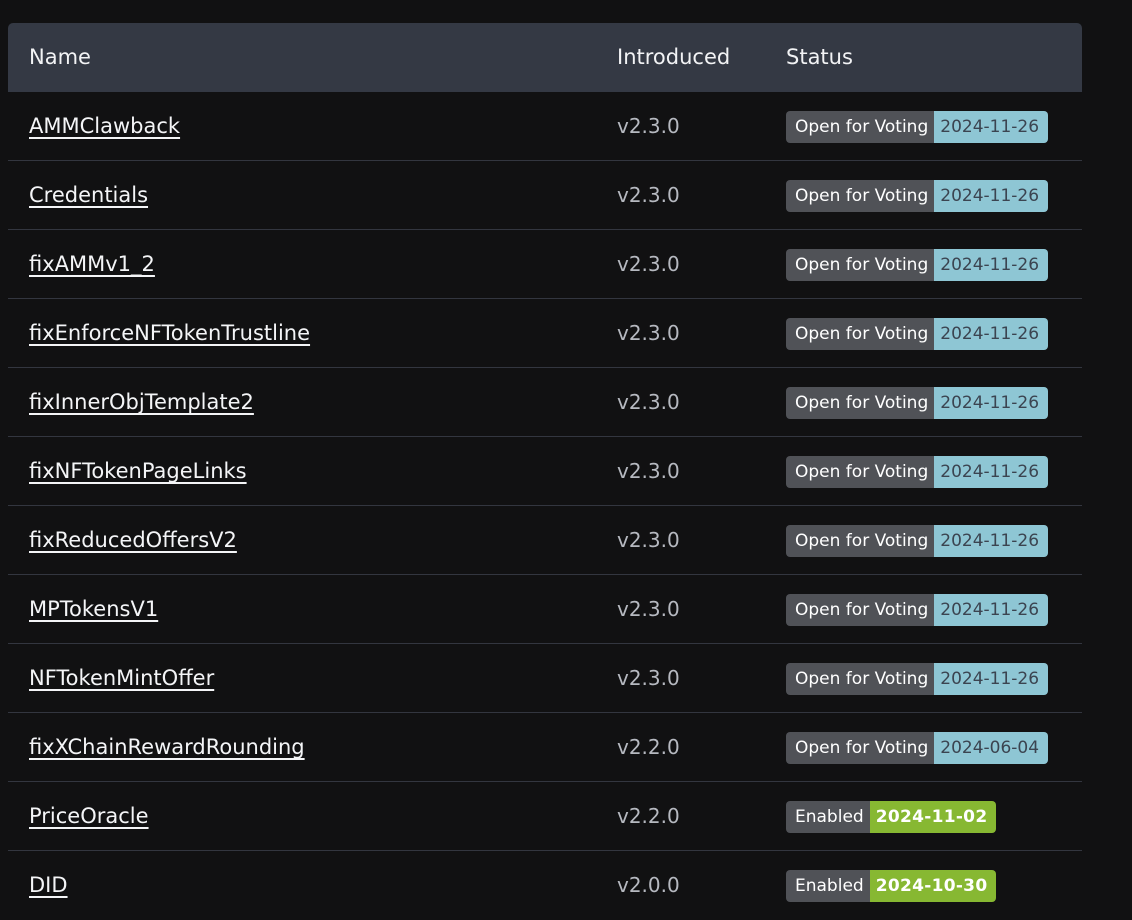 The height and width of the screenshot is (920, 1132). I want to click on status-badge: Open for Voting 2024-06-04, so click(917, 748).